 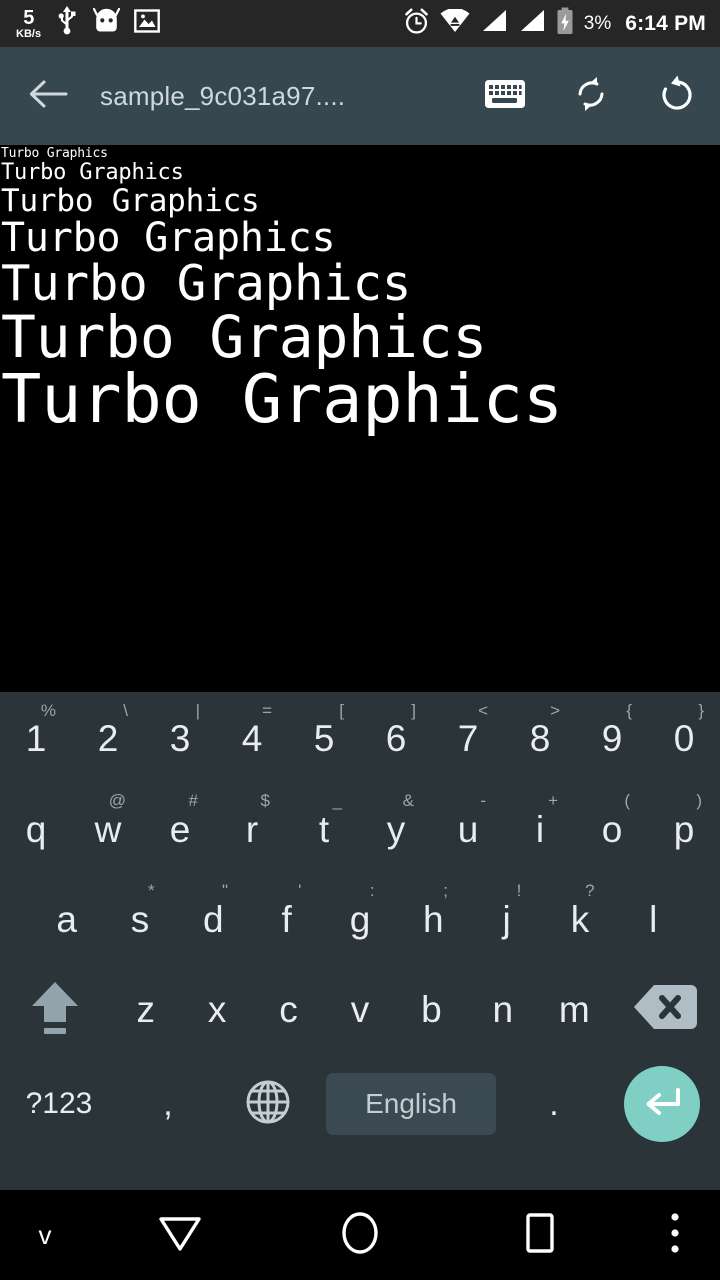 I want to click on key-label: a, so click(x=66, y=919).